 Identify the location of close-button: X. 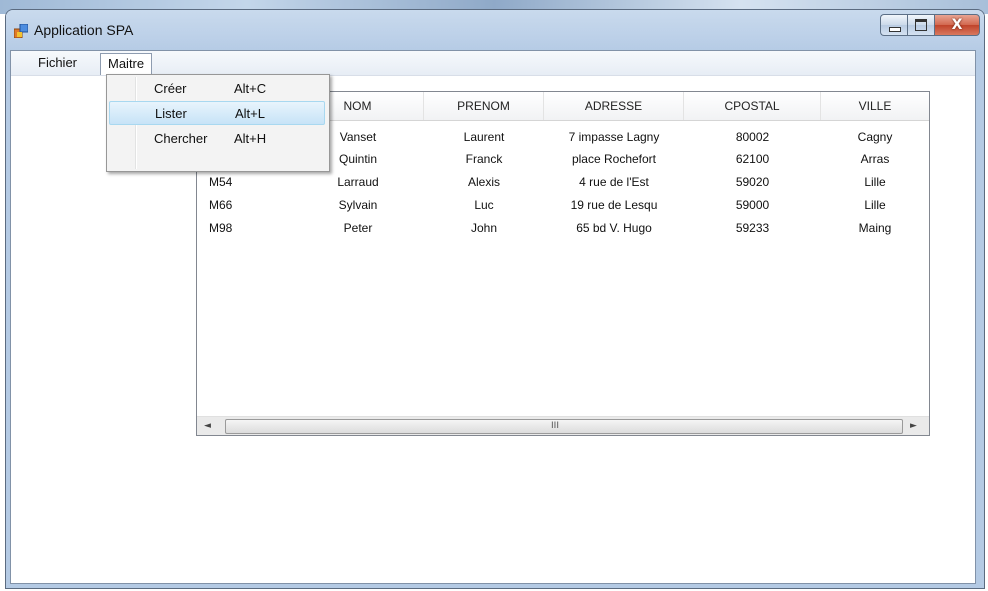
(957, 25).